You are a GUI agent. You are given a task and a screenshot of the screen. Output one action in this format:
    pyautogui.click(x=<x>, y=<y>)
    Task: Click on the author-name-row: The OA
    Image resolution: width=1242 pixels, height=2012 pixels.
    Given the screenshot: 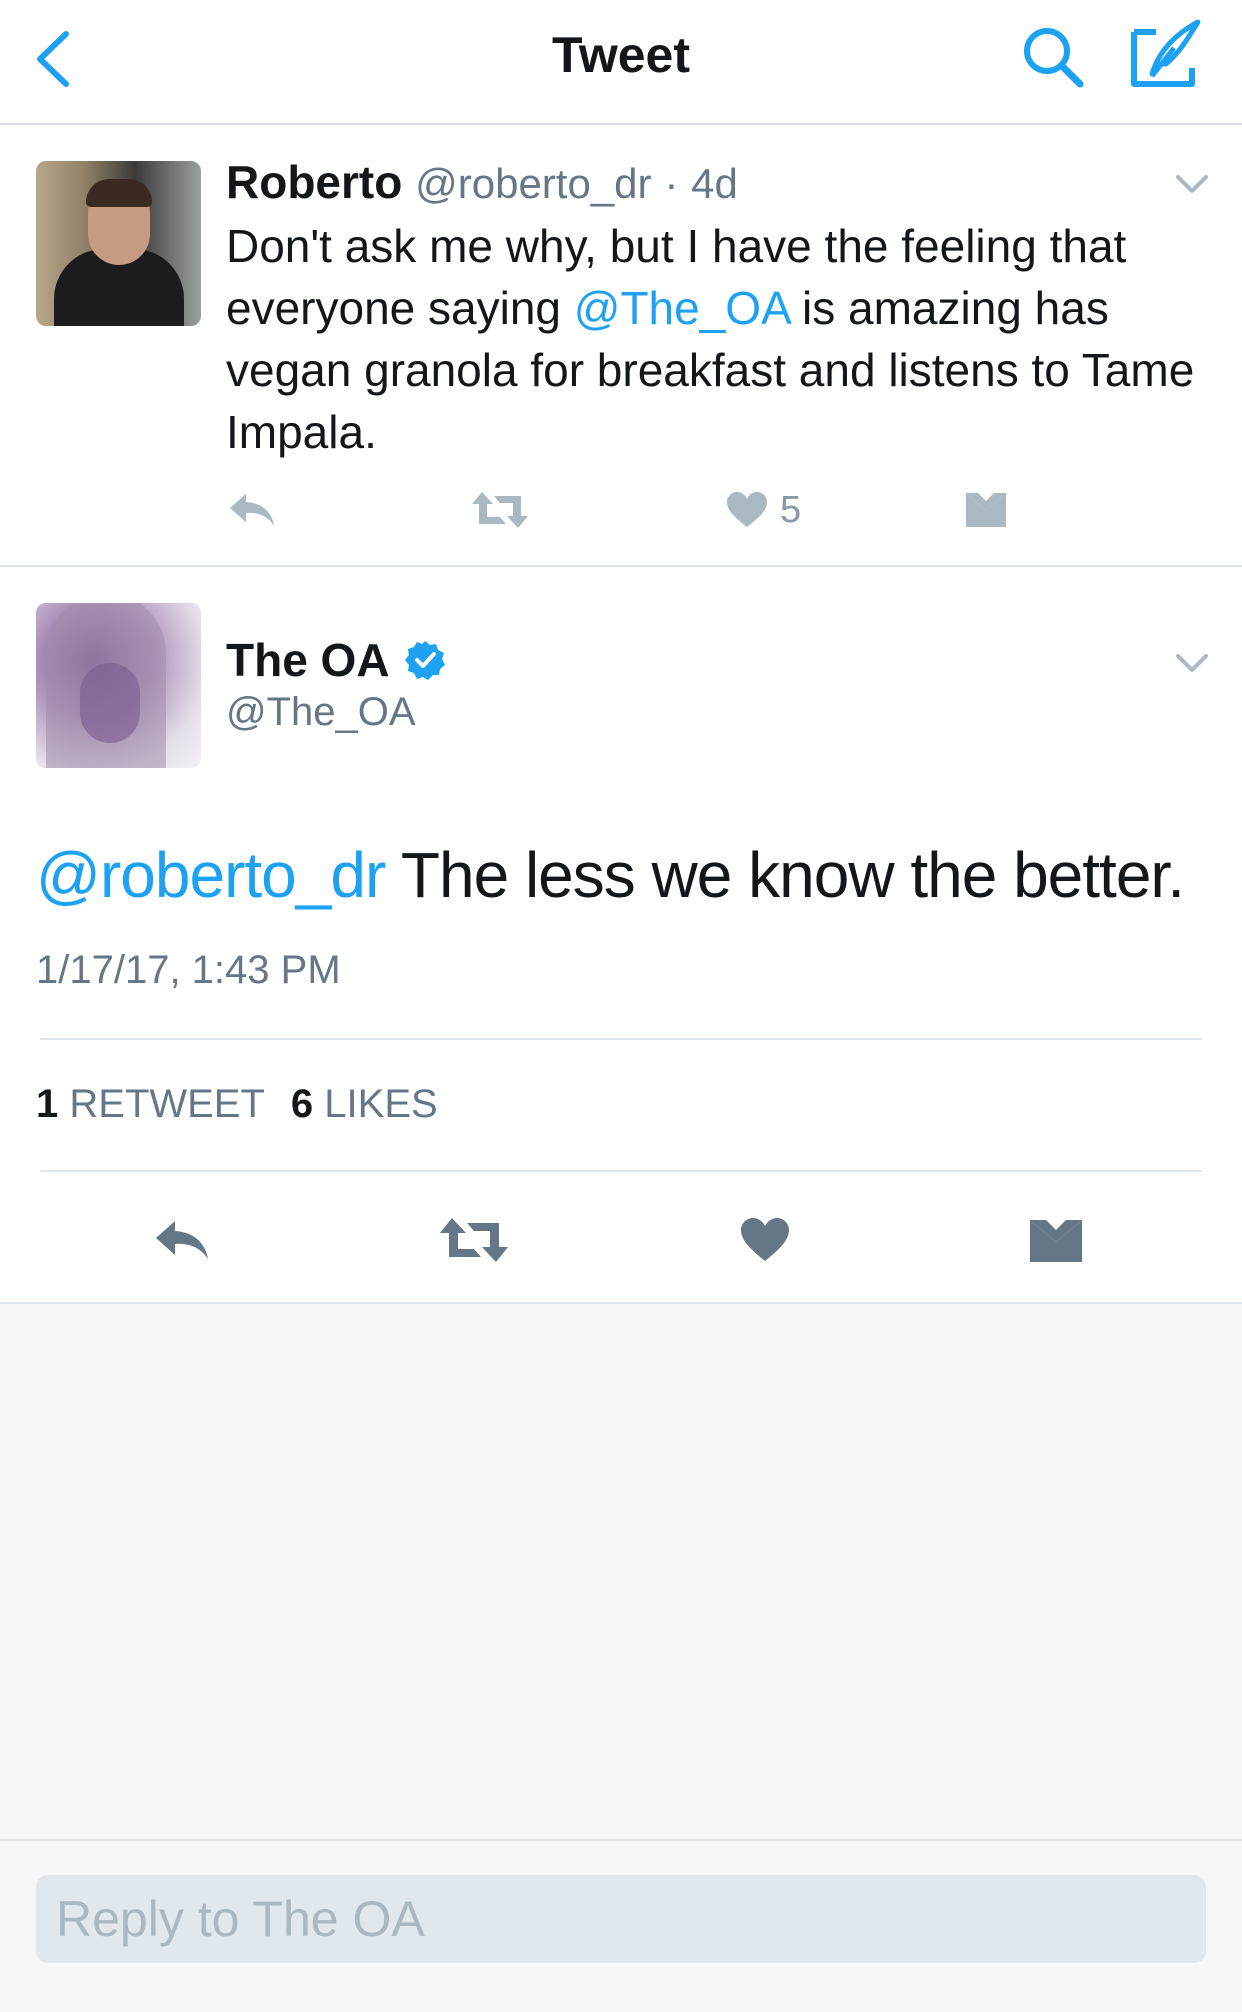 What is the action you would take?
    pyautogui.click(x=336, y=660)
    